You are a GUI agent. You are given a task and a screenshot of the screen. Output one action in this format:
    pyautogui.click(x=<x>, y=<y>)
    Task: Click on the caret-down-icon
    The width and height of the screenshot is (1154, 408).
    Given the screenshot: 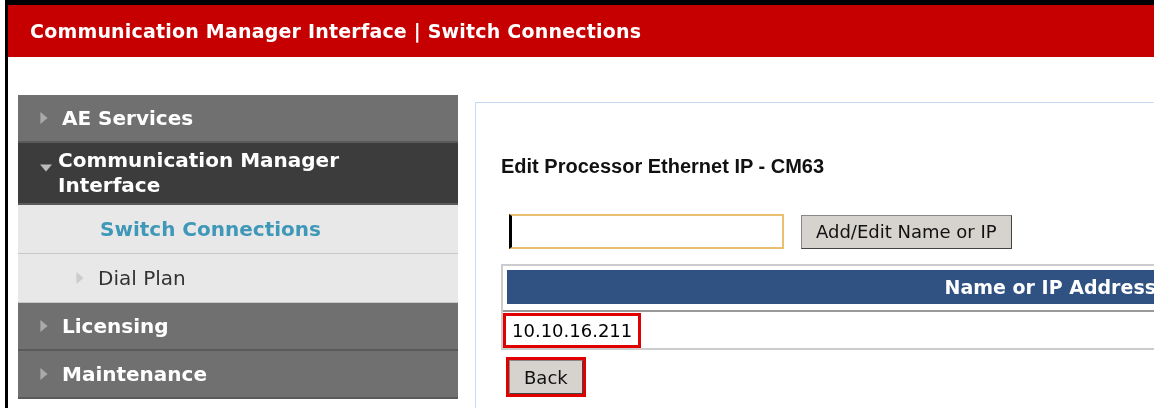 What is the action you would take?
    pyautogui.click(x=46, y=168)
    